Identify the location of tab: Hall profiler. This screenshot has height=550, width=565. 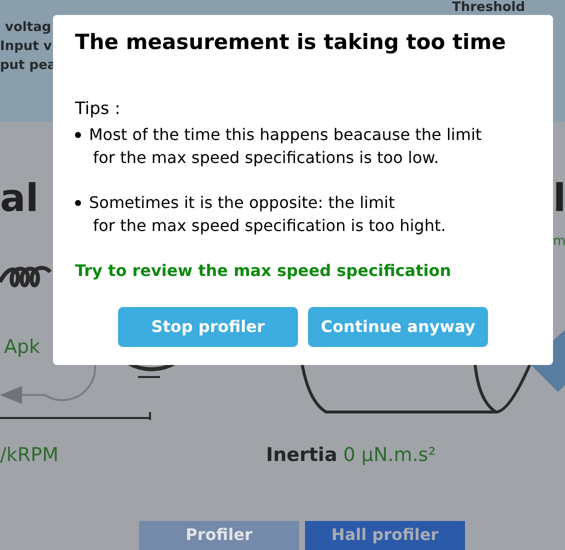
(385, 535).